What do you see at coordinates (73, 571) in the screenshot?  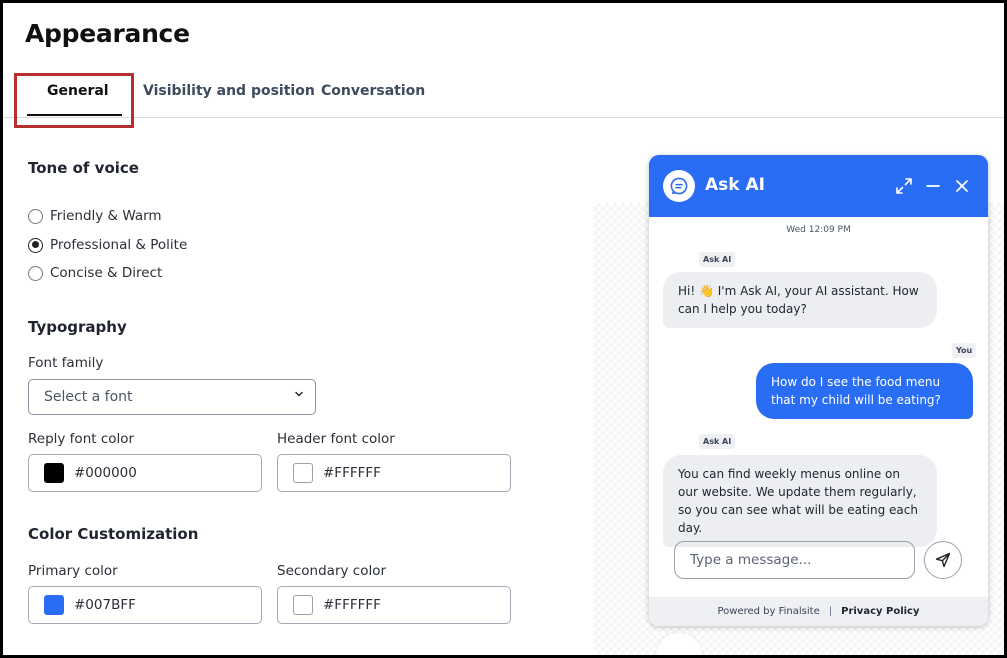 I see `primary-color-label: Primary color` at bounding box center [73, 571].